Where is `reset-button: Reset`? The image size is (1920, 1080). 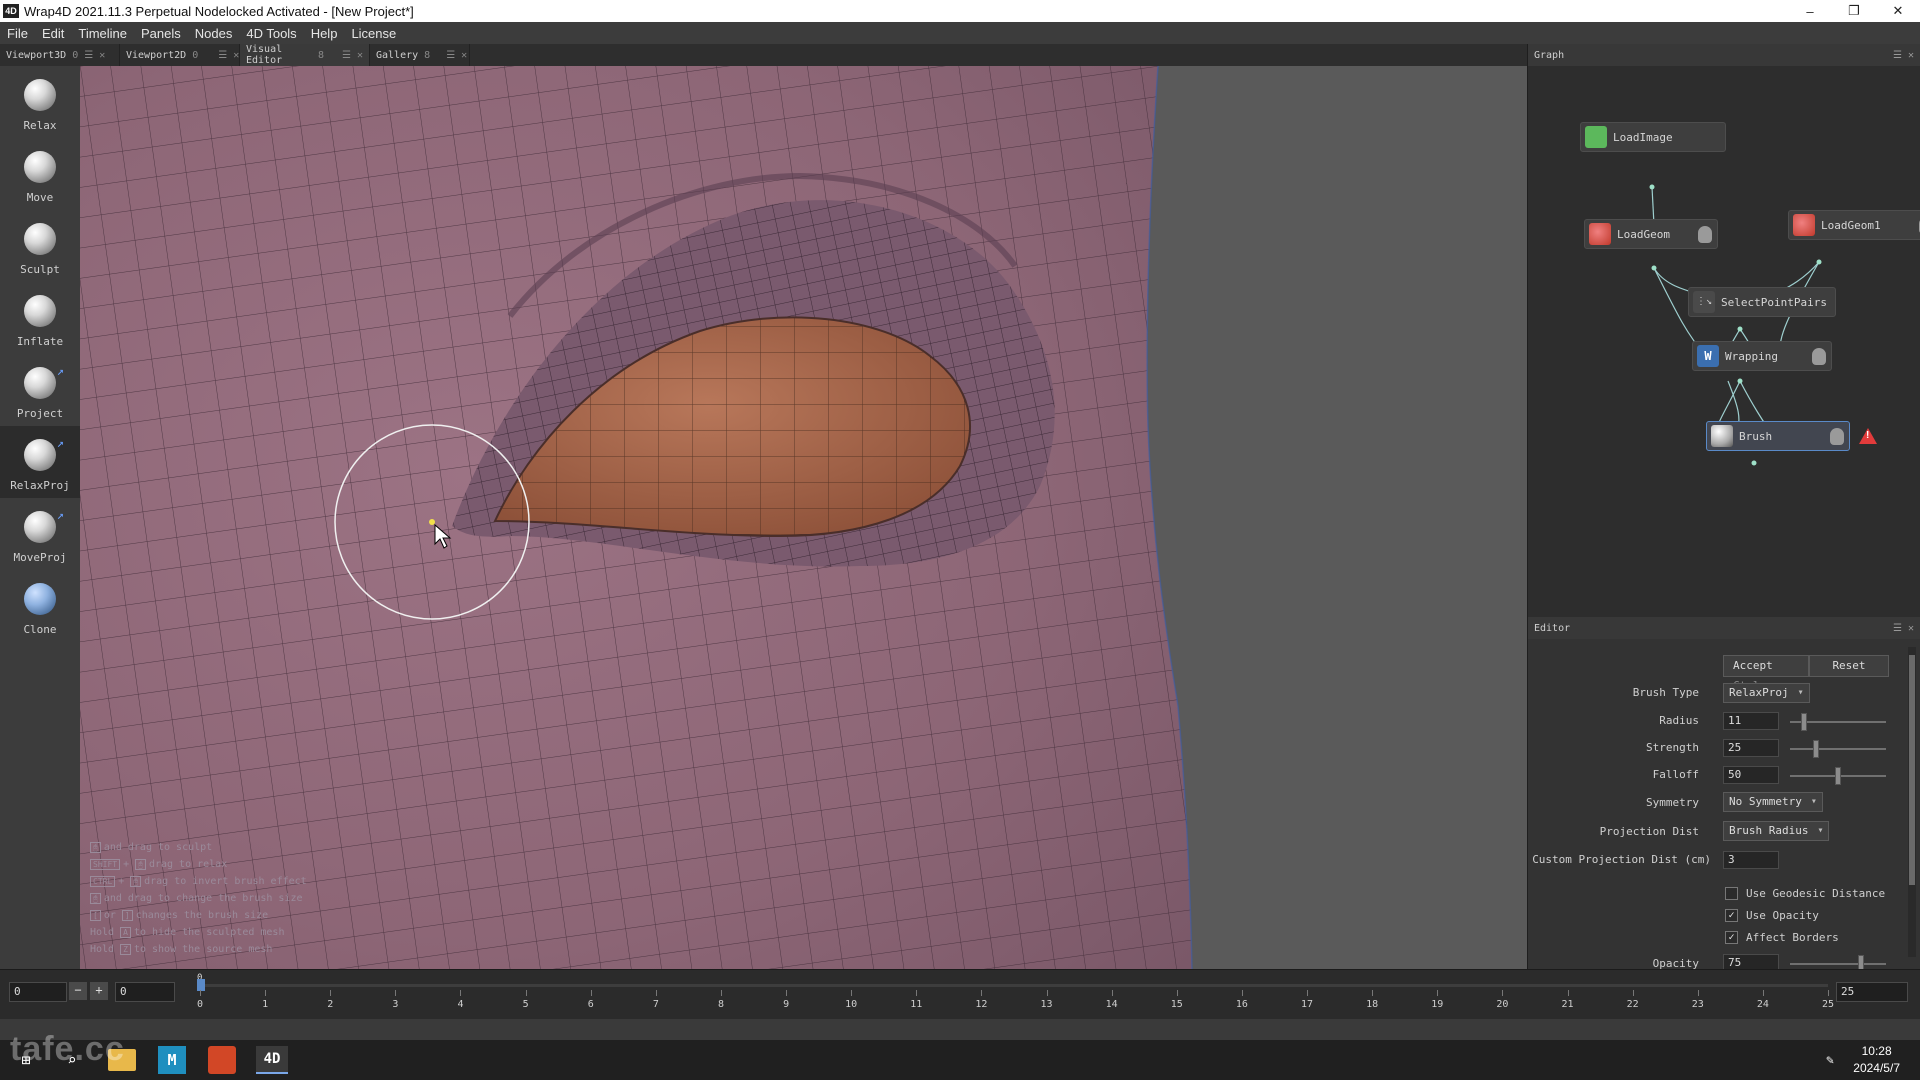
reset-button: Reset is located at coordinates (1849, 666).